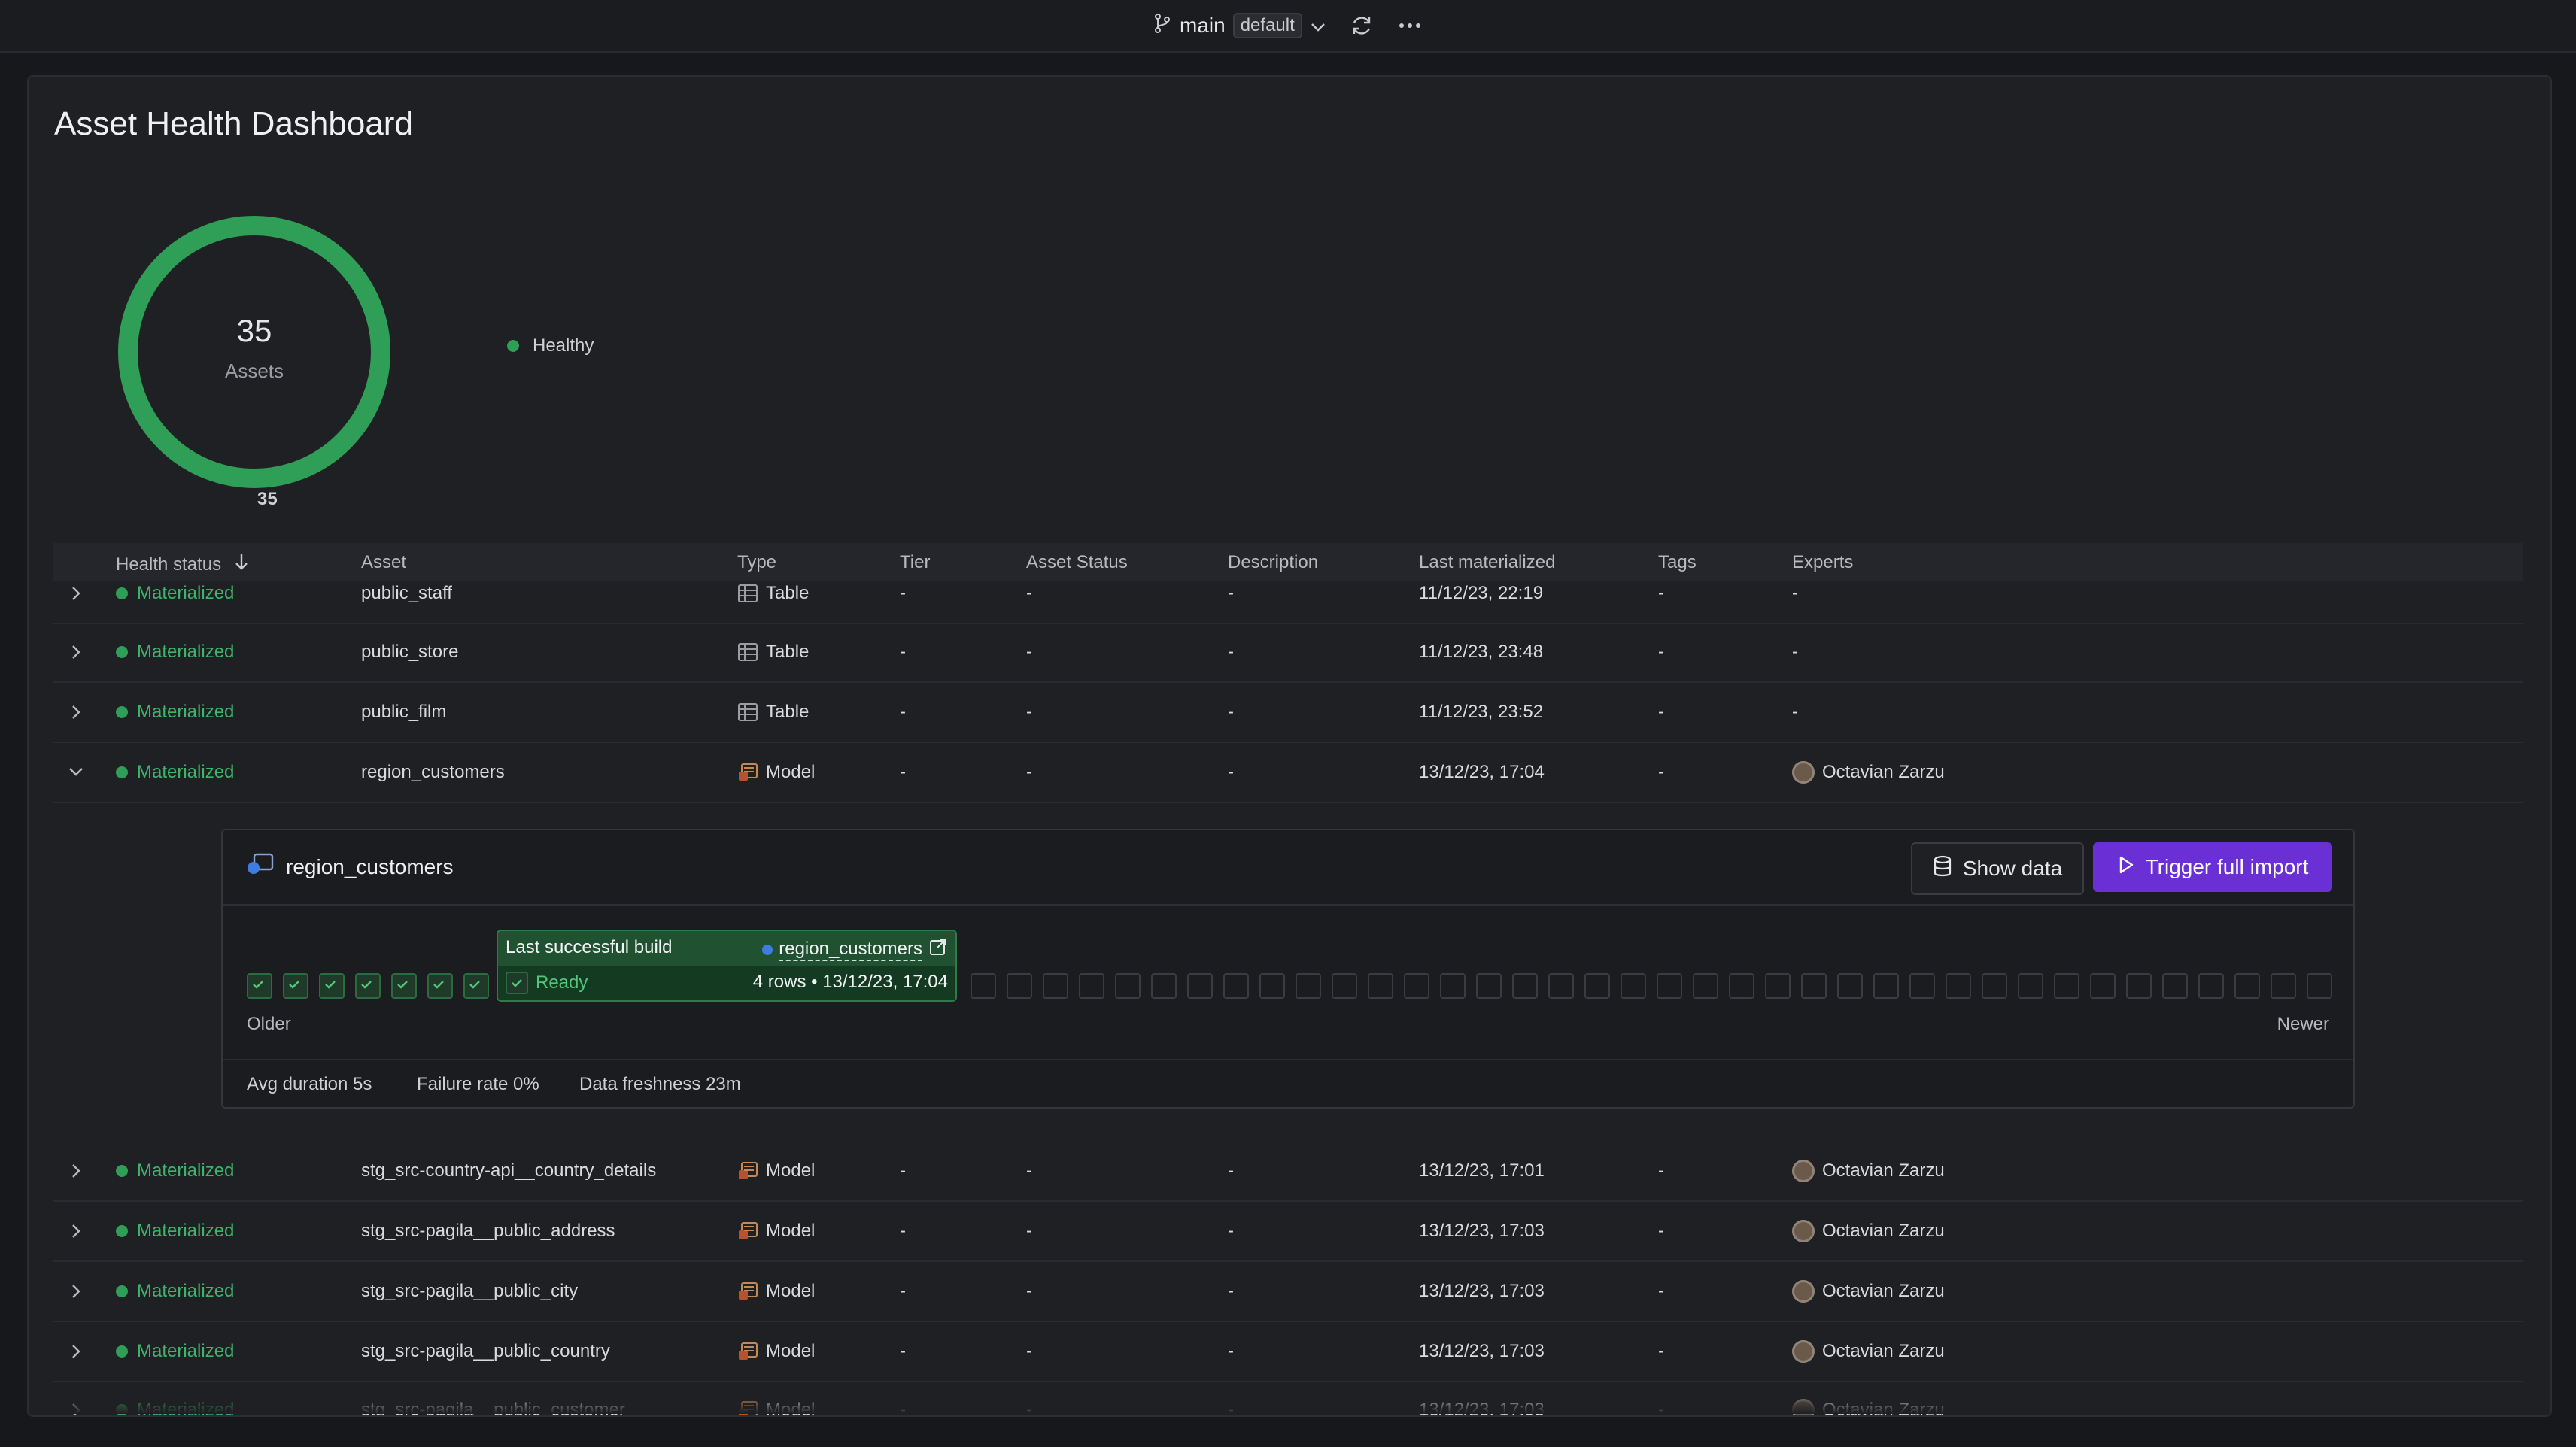 This screenshot has height=1447, width=2576. I want to click on asset-name: stg_src-pagila__public_address, so click(488, 1231).